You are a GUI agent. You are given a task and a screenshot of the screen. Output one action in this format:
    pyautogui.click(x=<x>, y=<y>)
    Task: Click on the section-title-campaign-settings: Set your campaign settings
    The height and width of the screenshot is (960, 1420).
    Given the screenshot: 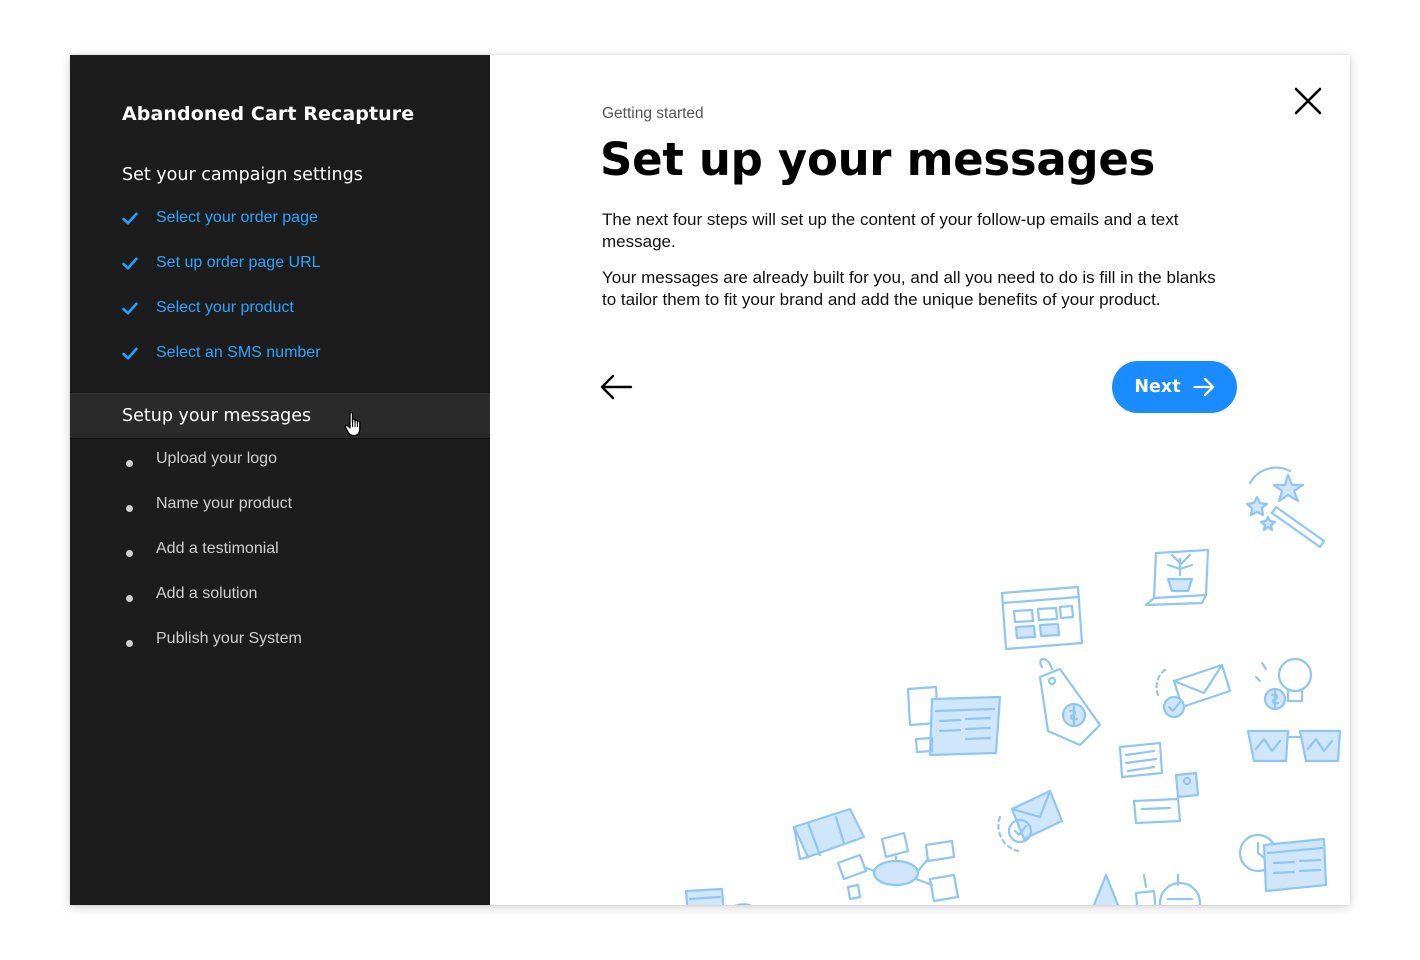 What is the action you would take?
    pyautogui.click(x=242, y=175)
    